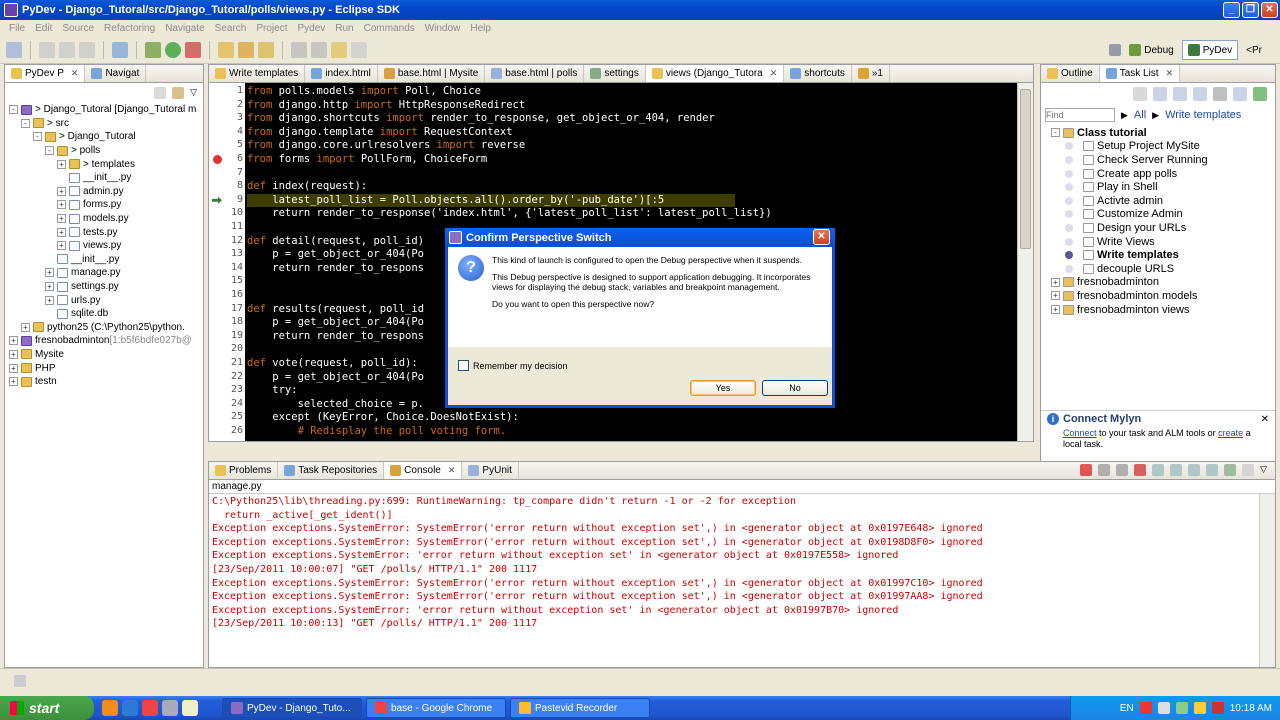 The height and width of the screenshot is (720, 1280). I want to click on tree-item: + python25 (C:\Python25\python., so click(104, 328).